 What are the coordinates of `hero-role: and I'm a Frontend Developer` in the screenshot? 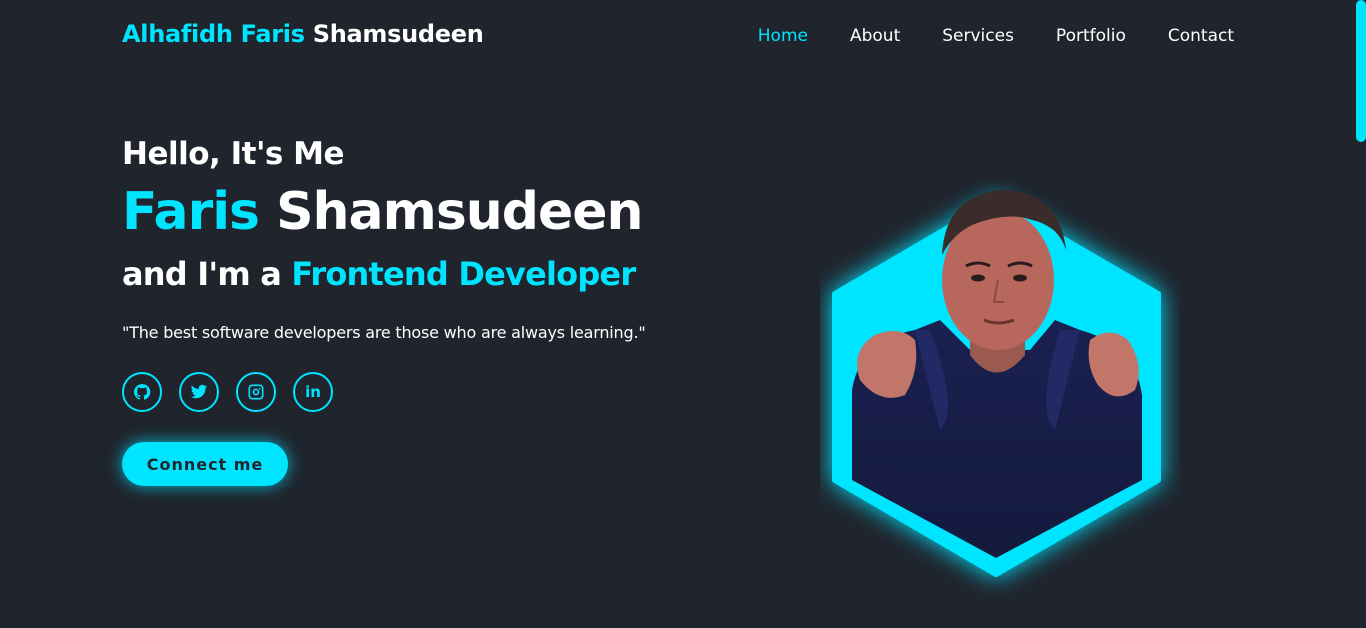 It's located at (422, 274).